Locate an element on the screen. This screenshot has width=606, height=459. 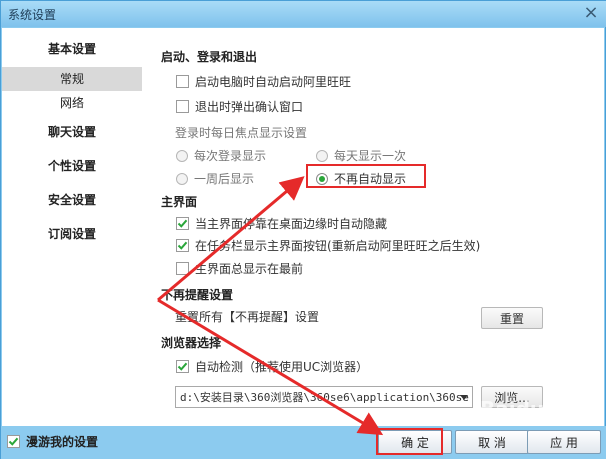
radio-every-login: 每次登录显示 is located at coordinates (221, 155).